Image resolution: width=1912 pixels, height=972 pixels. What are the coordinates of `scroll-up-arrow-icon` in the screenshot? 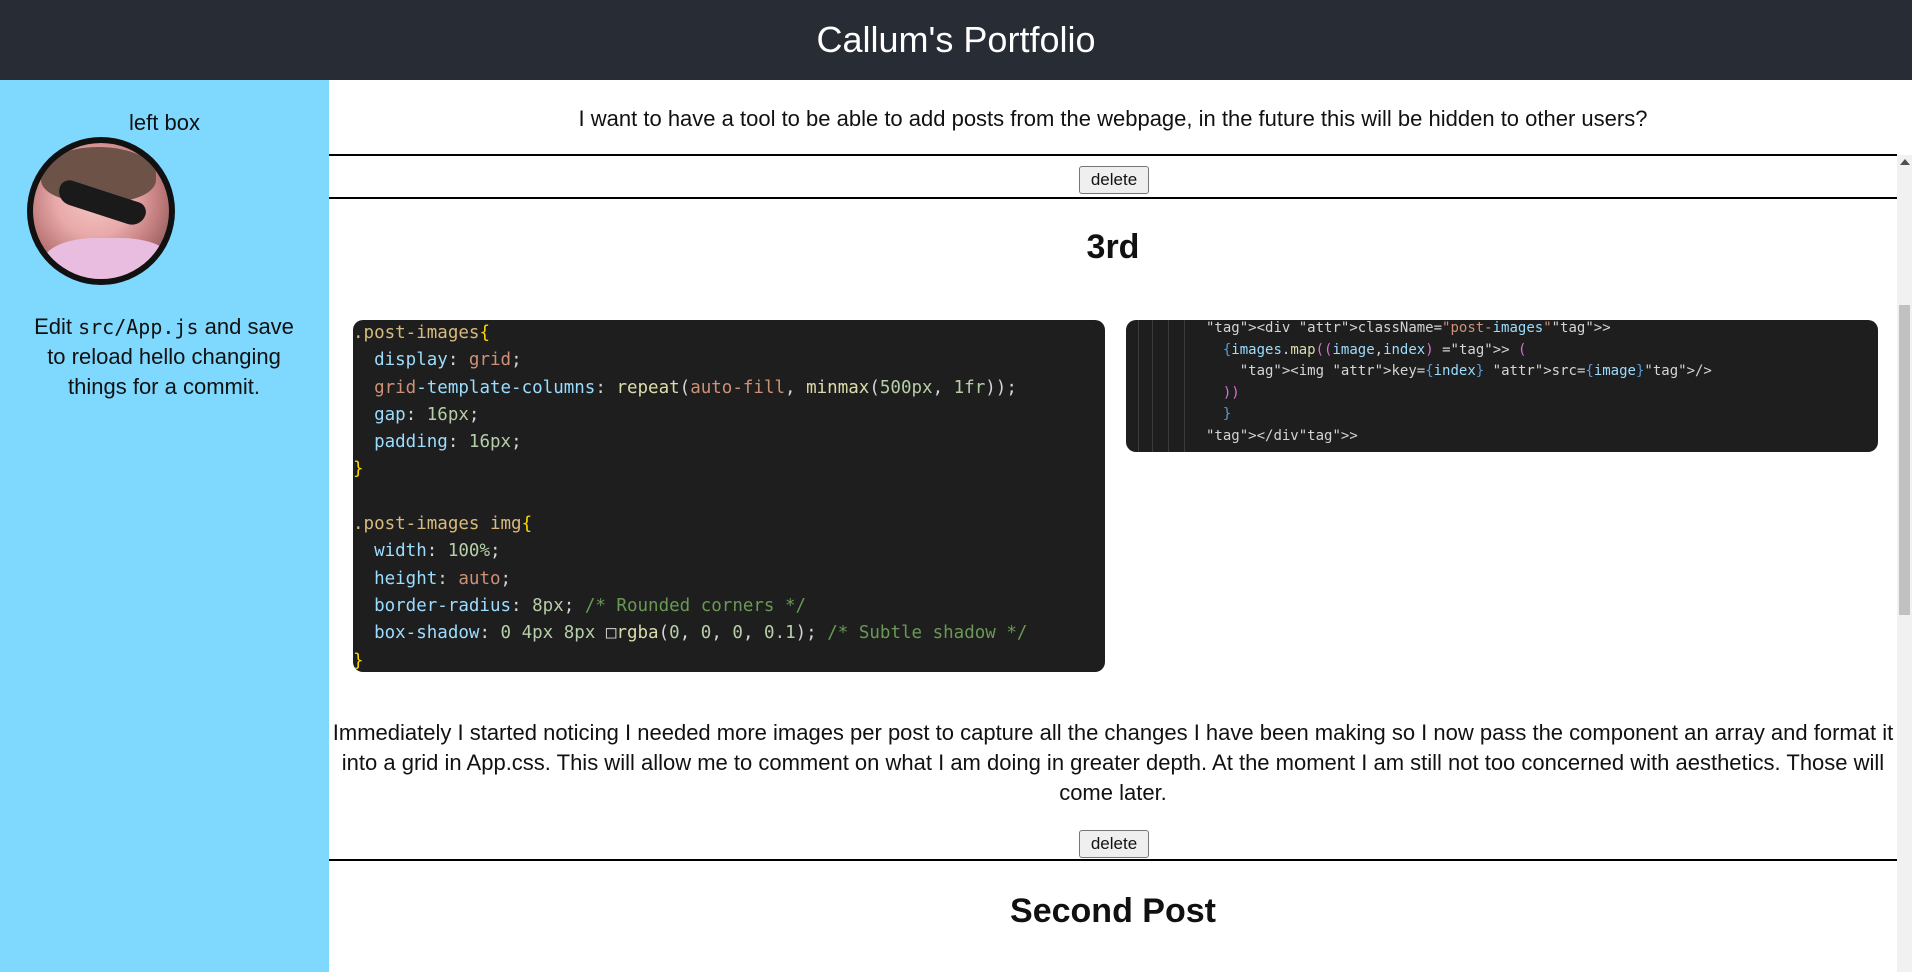 It's located at (1905, 162).